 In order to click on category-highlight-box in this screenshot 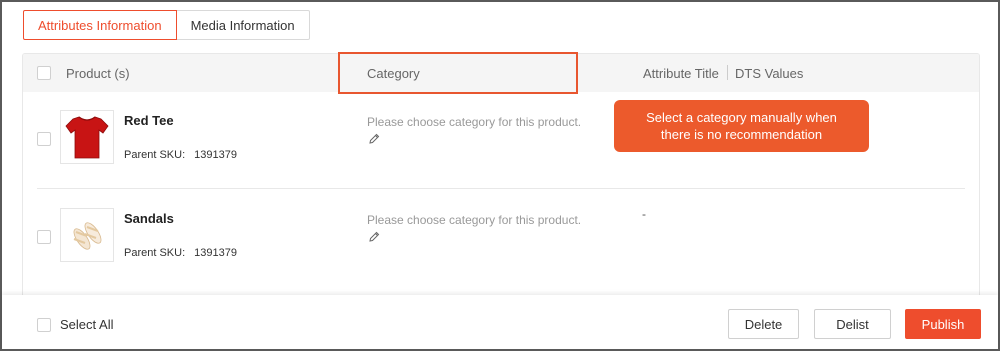, I will do `click(458, 73)`.